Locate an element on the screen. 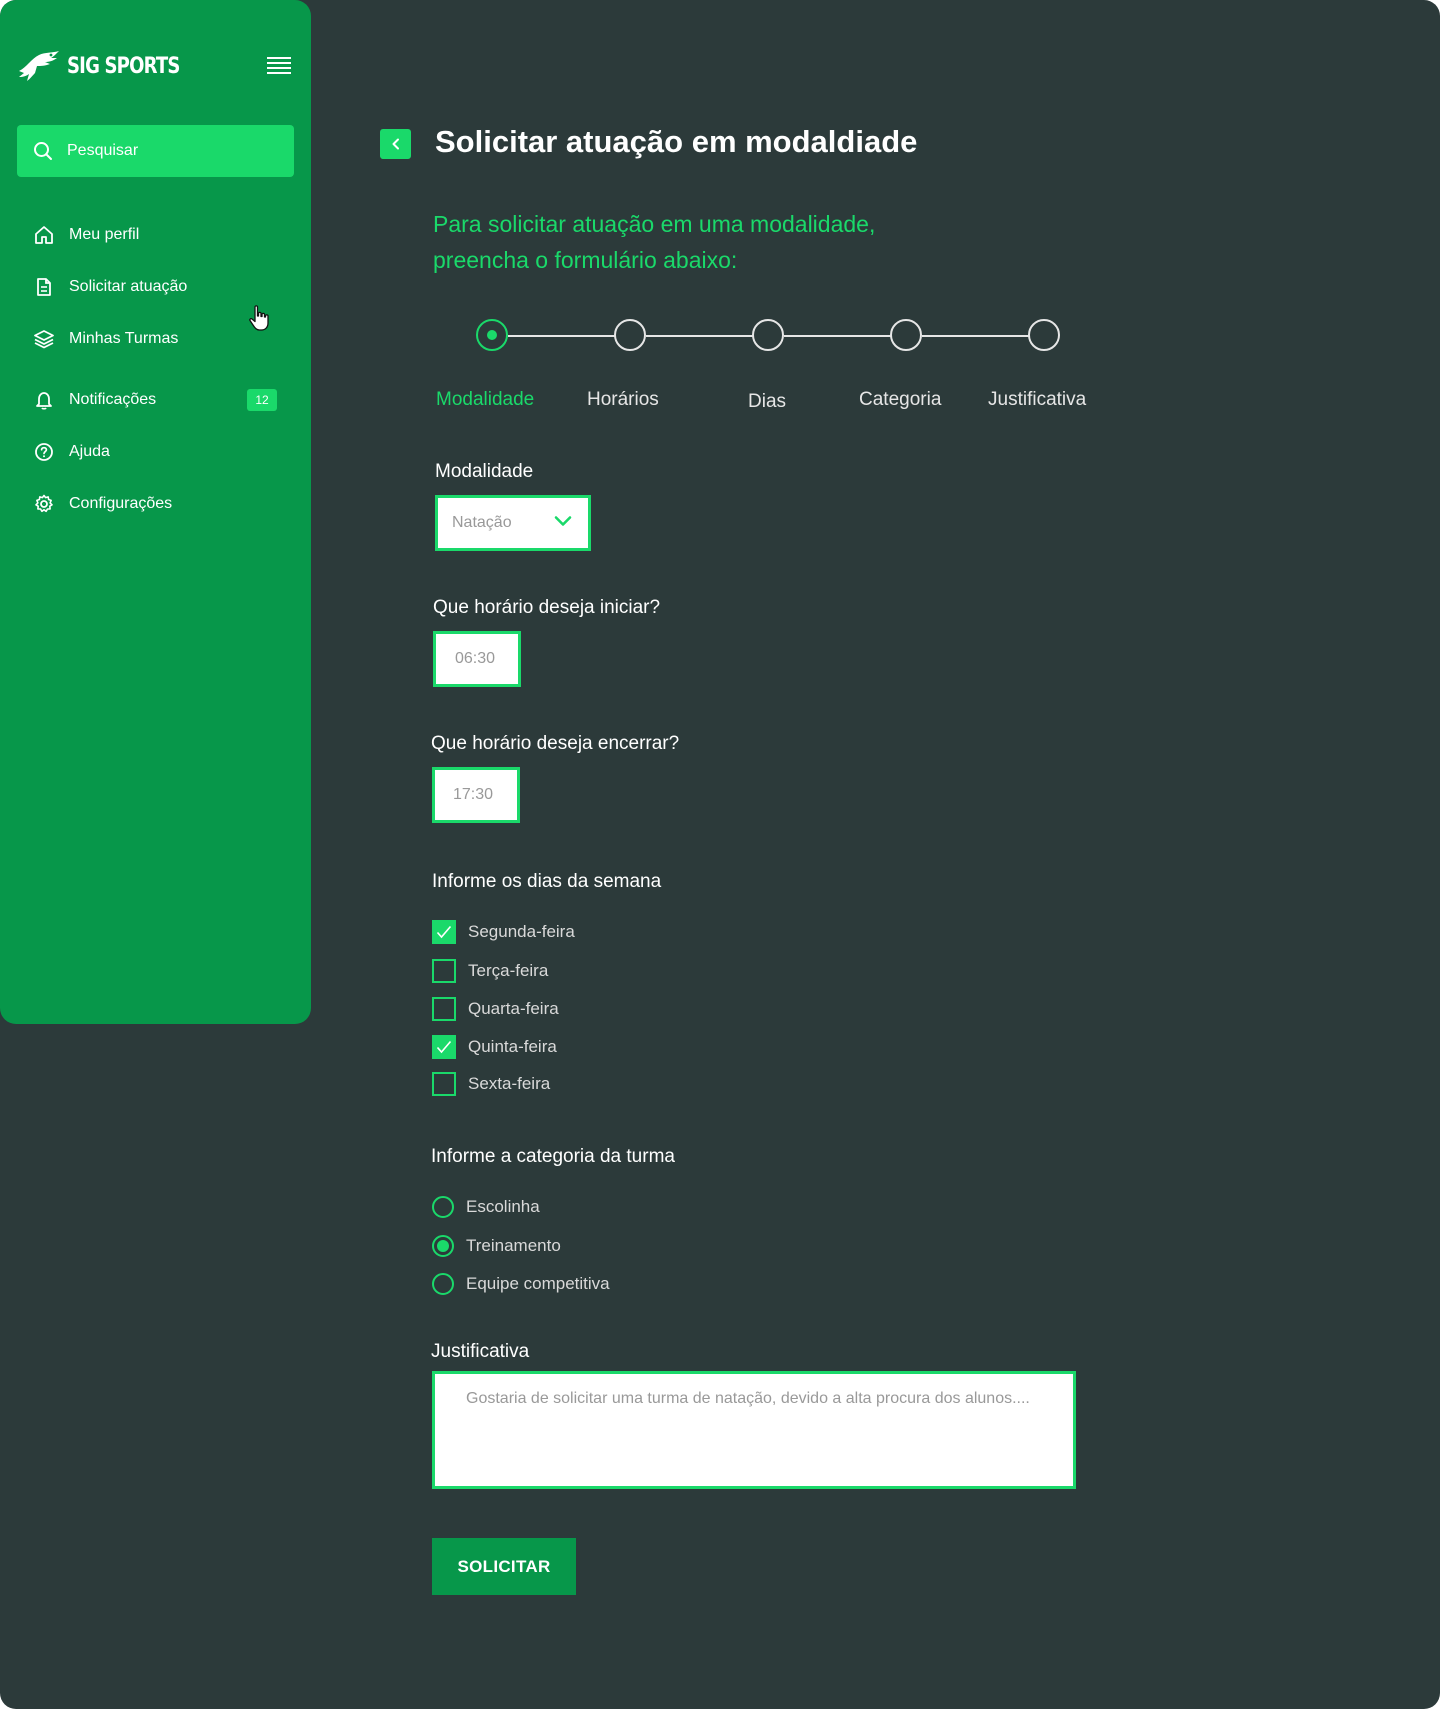 The height and width of the screenshot is (1709, 1440). sidebar-item-label: Ajuda is located at coordinates (89, 451).